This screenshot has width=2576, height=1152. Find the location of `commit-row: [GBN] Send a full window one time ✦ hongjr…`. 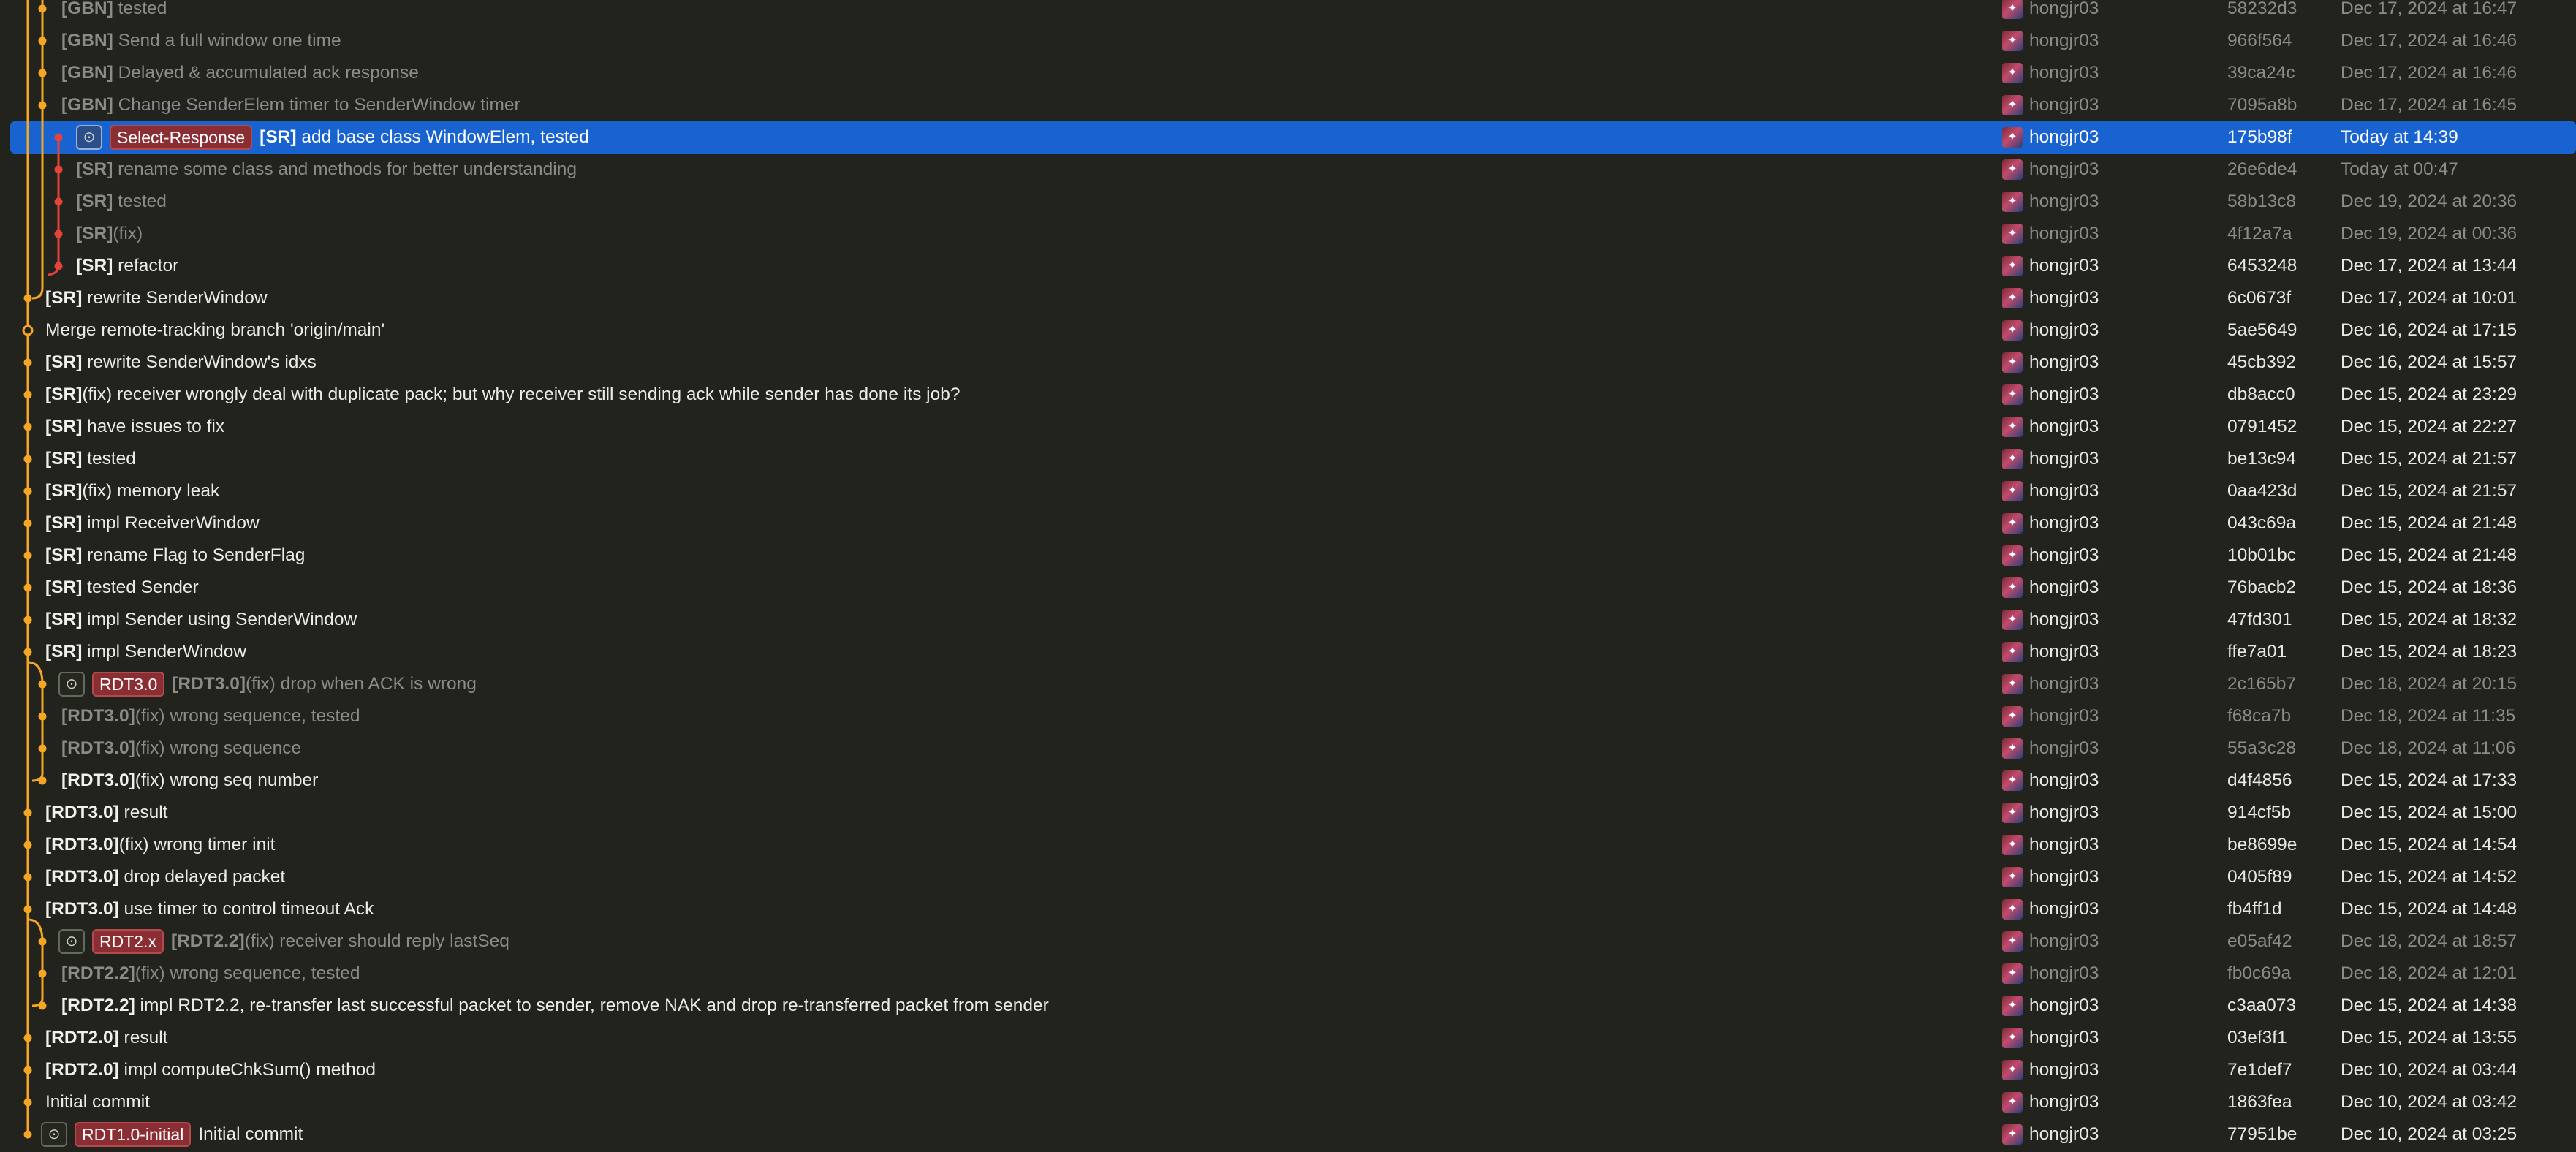

commit-row: [GBN] Send a full window one time ✦ hongjr… is located at coordinates (1288, 41).